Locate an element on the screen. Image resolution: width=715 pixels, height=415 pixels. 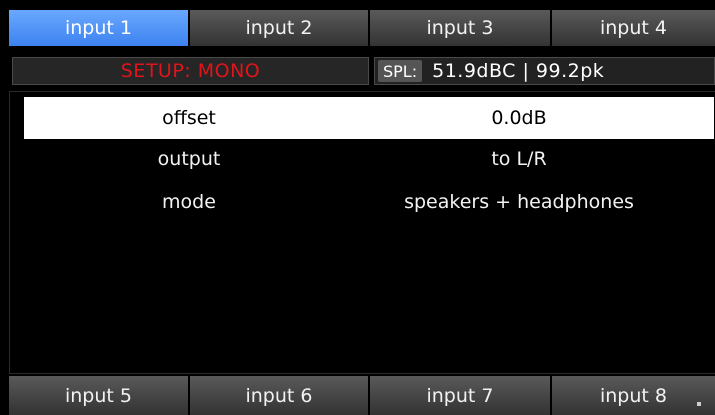
setting-row-mode: mode speakers + headphones is located at coordinates (369, 202).